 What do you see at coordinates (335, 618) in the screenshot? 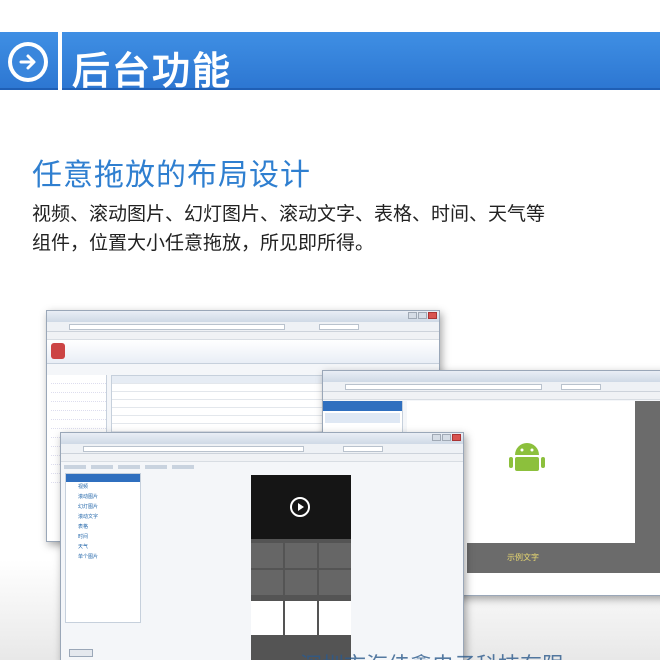
I see `gold-image` at bounding box center [335, 618].